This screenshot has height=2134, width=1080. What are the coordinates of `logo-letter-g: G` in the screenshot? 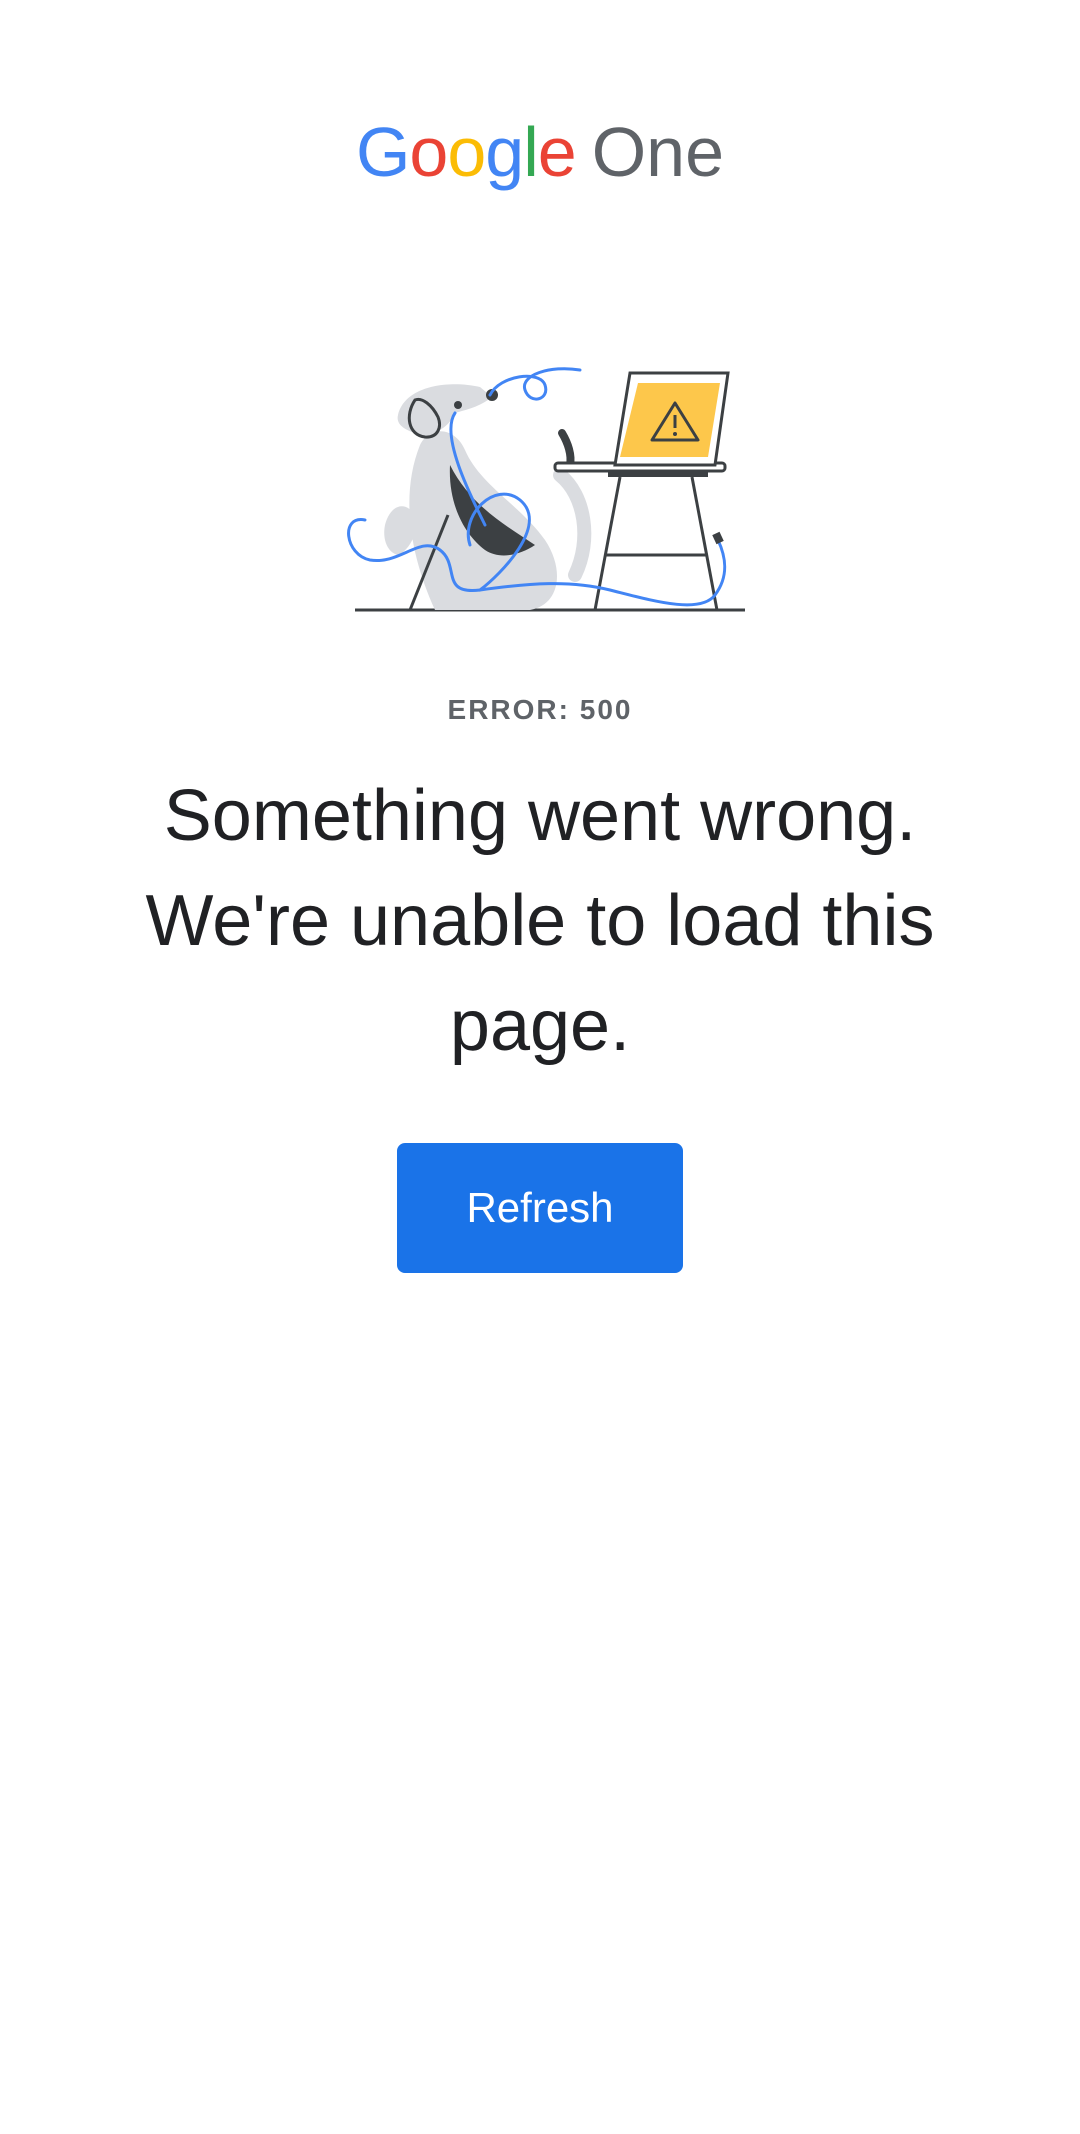 It's located at (382, 152).